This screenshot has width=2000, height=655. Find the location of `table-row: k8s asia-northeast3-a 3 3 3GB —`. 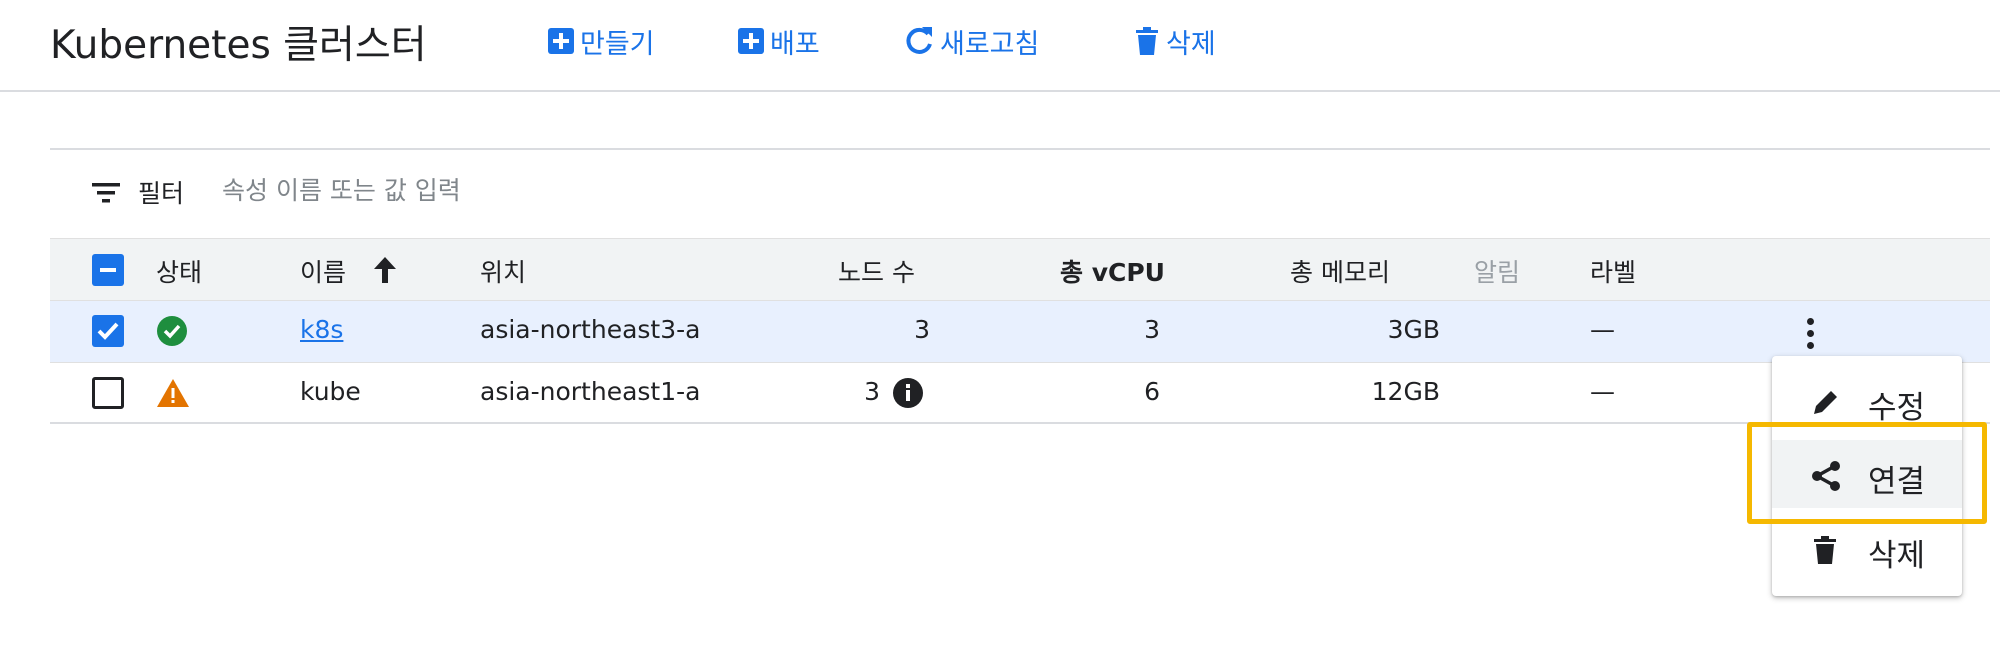

table-row: k8s asia-northeast3-a 3 3 3GB — is located at coordinates (1020, 331).